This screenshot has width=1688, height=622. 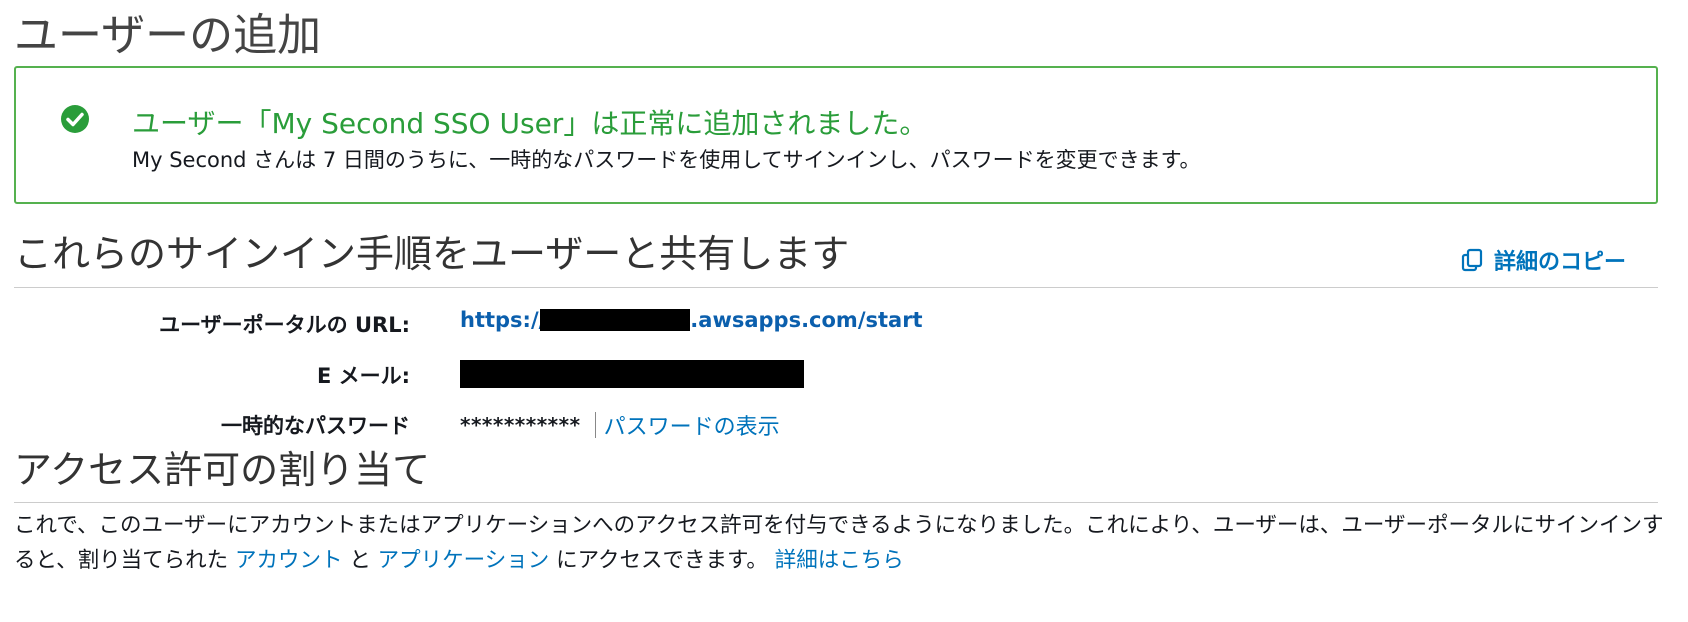 I want to click on access-text-3: にアクセスできます。, so click(x=662, y=560).